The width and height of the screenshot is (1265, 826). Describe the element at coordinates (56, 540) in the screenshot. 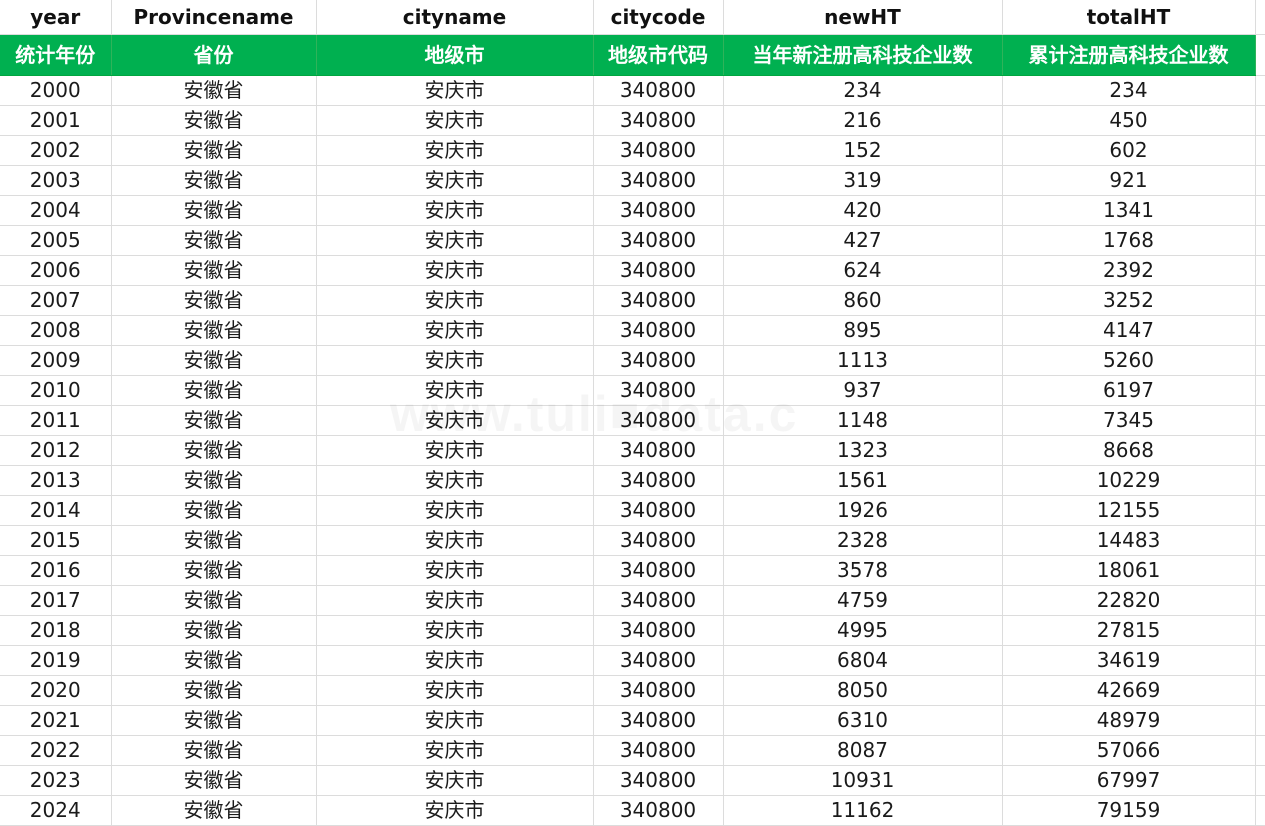

I see `cell-year: 2015` at that location.